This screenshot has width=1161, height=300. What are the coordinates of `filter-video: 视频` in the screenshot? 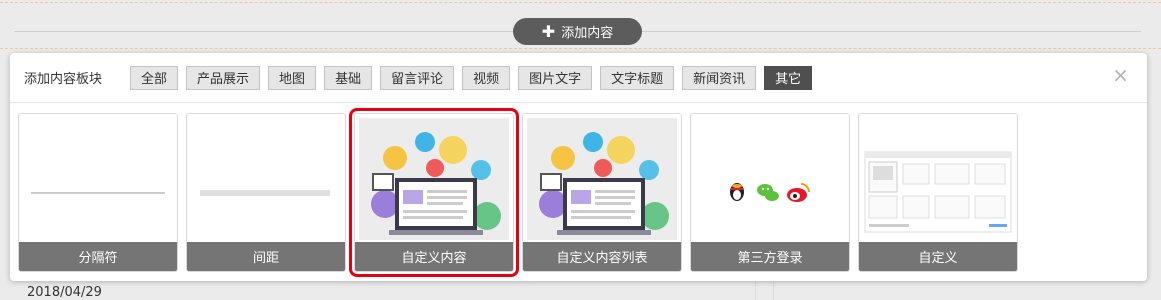 It's located at (486, 77).